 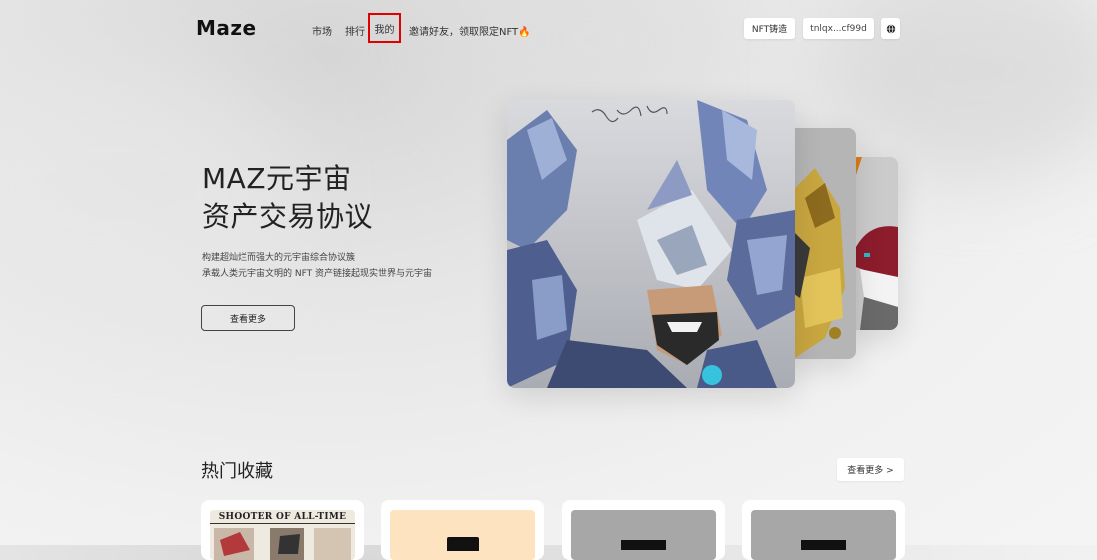 I want to click on nft-artwork-blue-mech-warrior, so click(x=651, y=244).